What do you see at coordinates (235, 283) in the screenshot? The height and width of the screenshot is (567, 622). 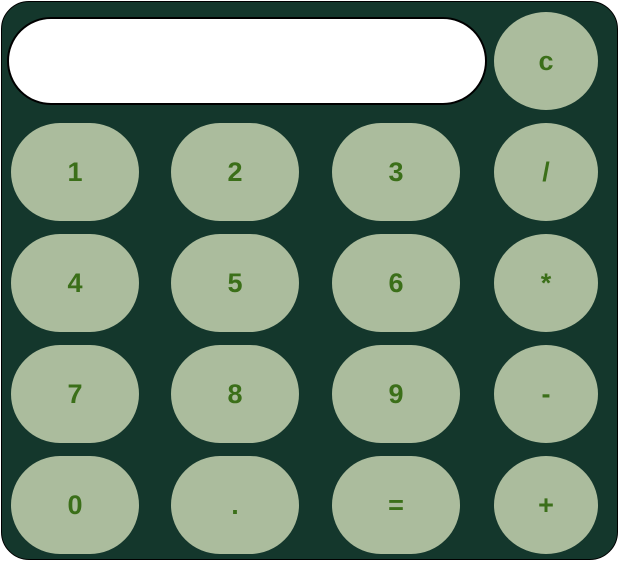 I see `digit-5-button: 5` at bounding box center [235, 283].